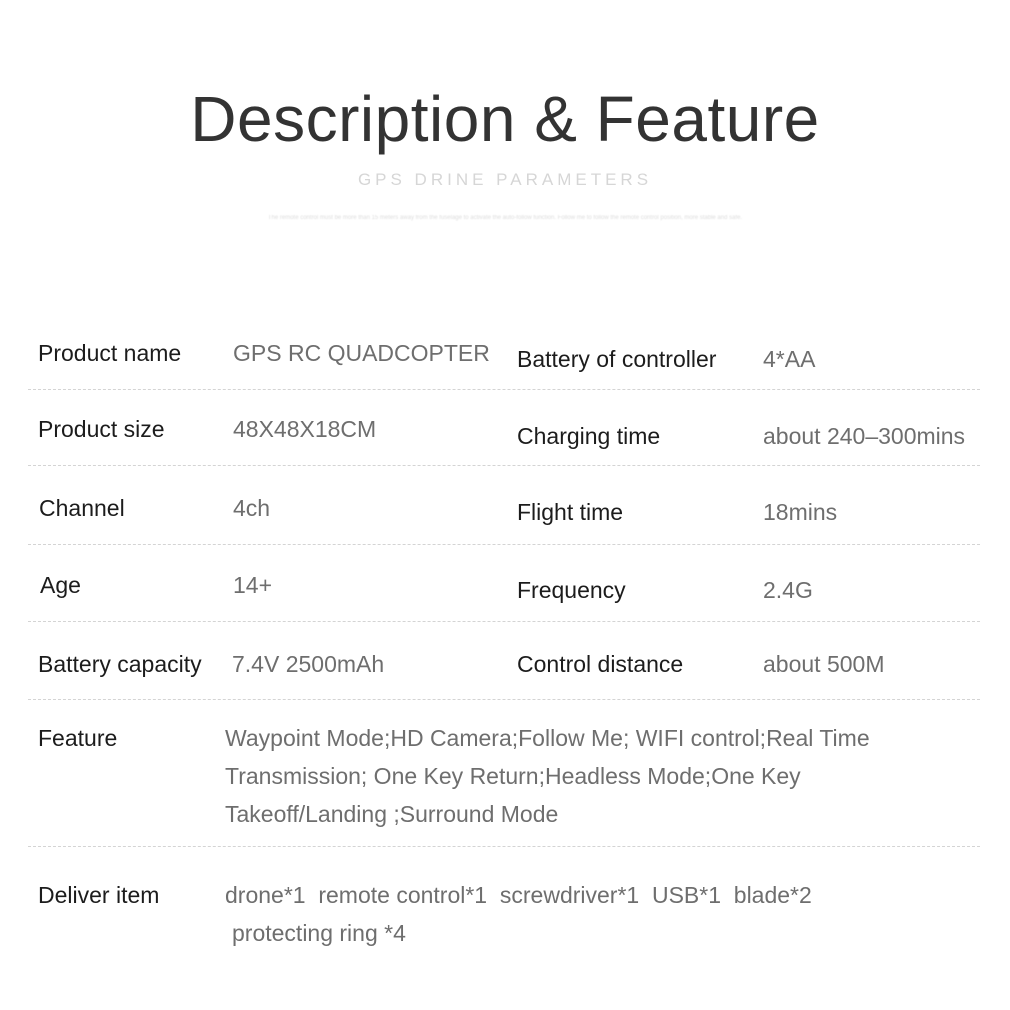 Image resolution: width=1010 pixels, height=1010 pixels. I want to click on spec-label-channel: Channel, so click(82, 508).